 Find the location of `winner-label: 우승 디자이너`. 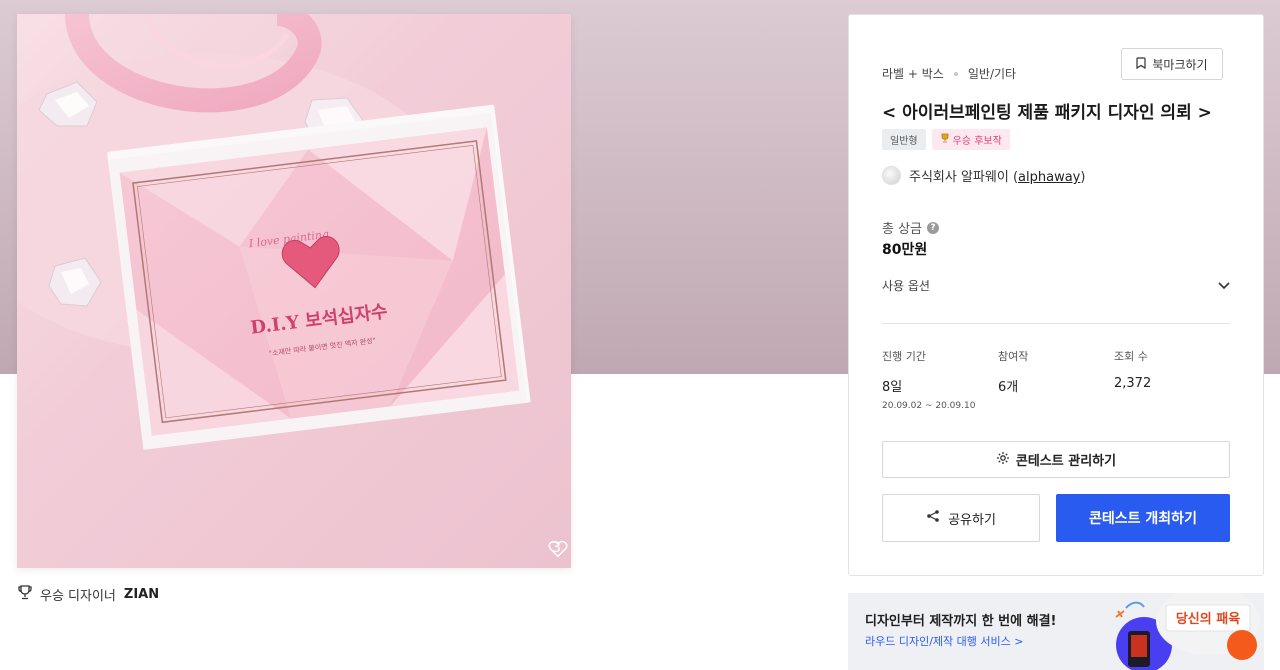

winner-label: 우승 디자이너 is located at coordinates (78, 596).